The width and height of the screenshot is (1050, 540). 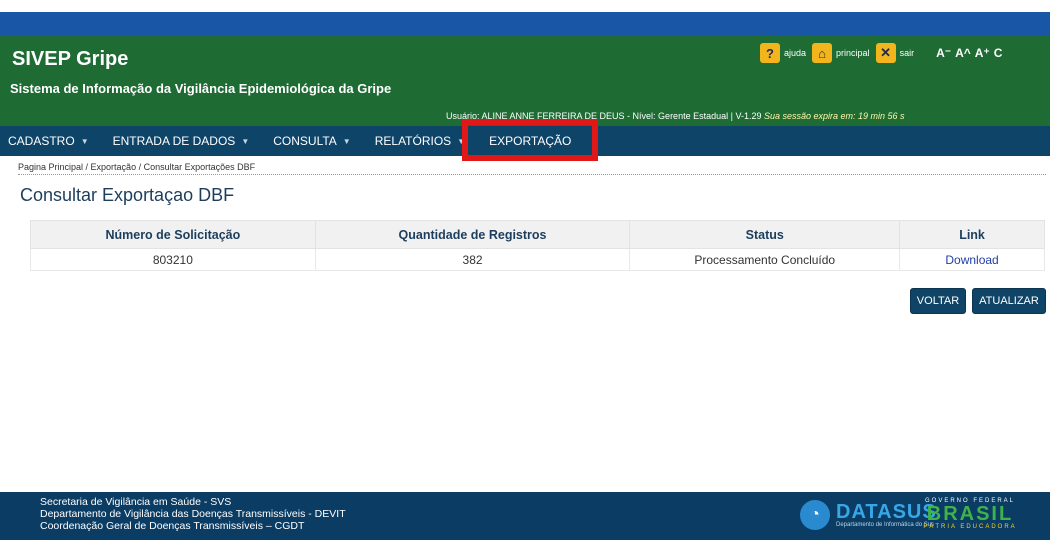 What do you see at coordinates (472, 259) in the screenshot?
I see `cell-quantidade: 382` at bounding box center [472, 259].